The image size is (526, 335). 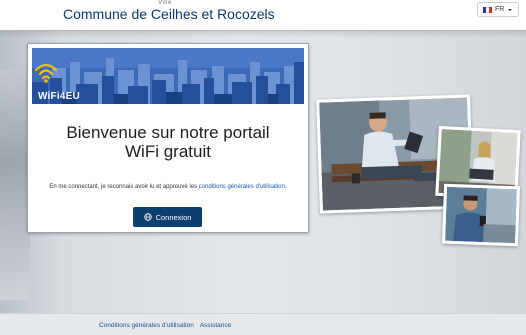 I want to click on connect-button: Connexion, so click(x=167, y=217).